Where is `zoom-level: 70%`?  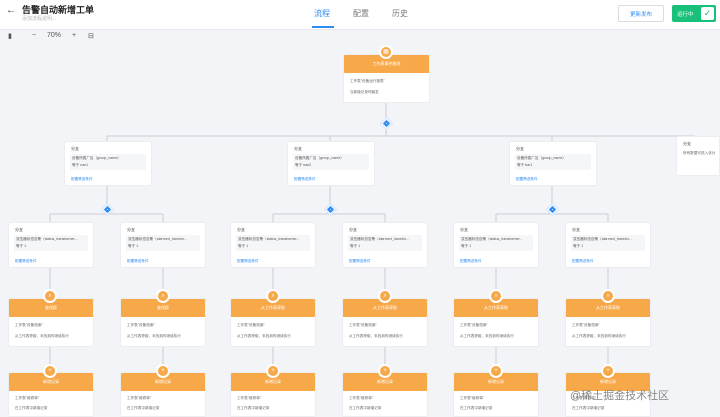
zoom-level: 70% is located at coordinates (54, 35).